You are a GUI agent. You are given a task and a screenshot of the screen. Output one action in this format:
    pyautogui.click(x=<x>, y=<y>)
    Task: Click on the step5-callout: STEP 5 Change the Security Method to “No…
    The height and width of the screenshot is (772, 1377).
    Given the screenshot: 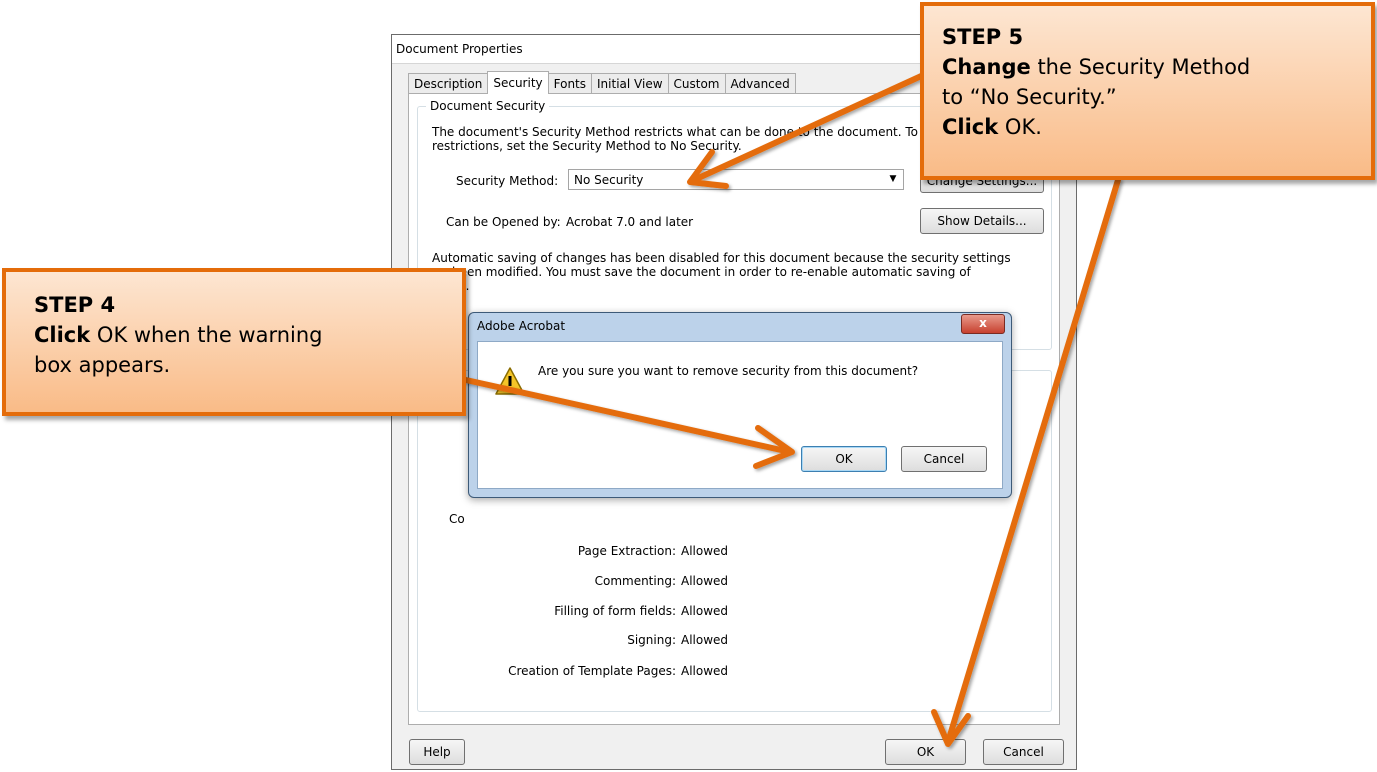 What is the action you would take?
    pyautogui.click(x=1147, y=91)
    